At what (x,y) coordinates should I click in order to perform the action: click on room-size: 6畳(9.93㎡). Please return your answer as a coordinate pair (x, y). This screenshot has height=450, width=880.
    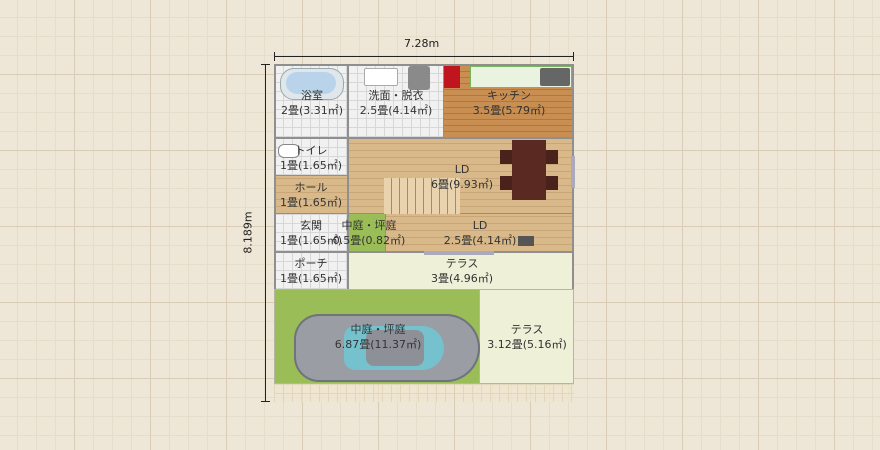
    Looking at the image, I should click on (462, 184).